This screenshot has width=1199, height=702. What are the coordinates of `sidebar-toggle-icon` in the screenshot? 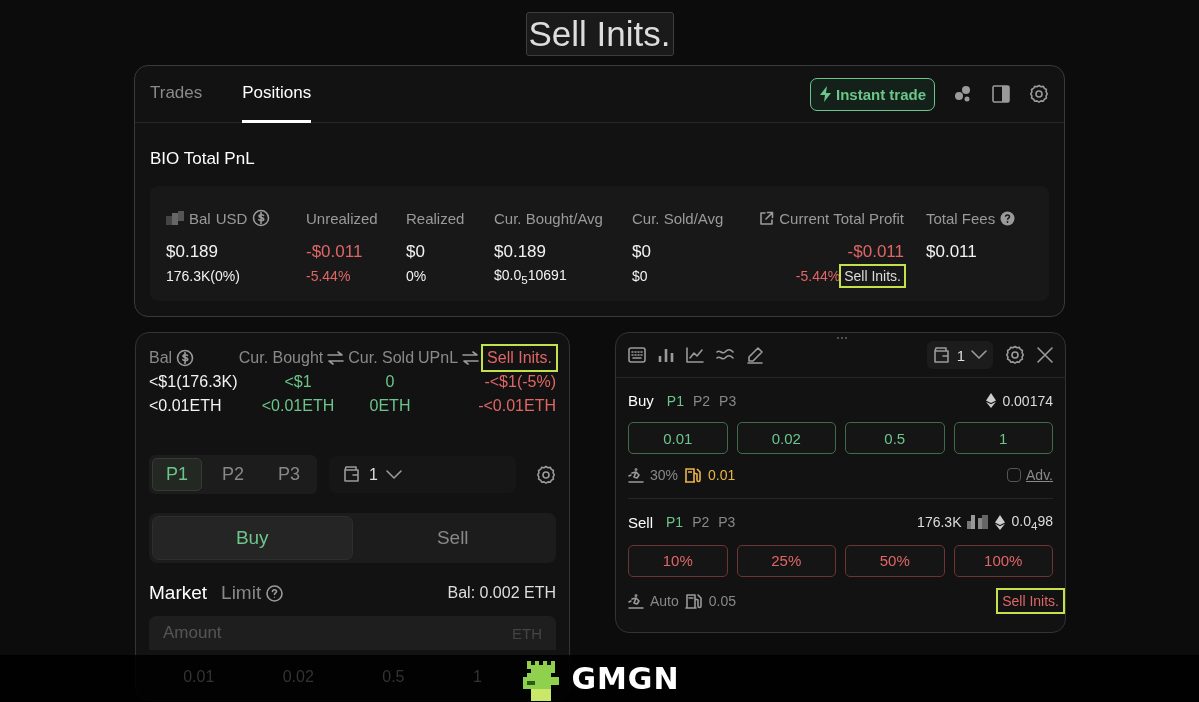 It's located at (1001, 94).